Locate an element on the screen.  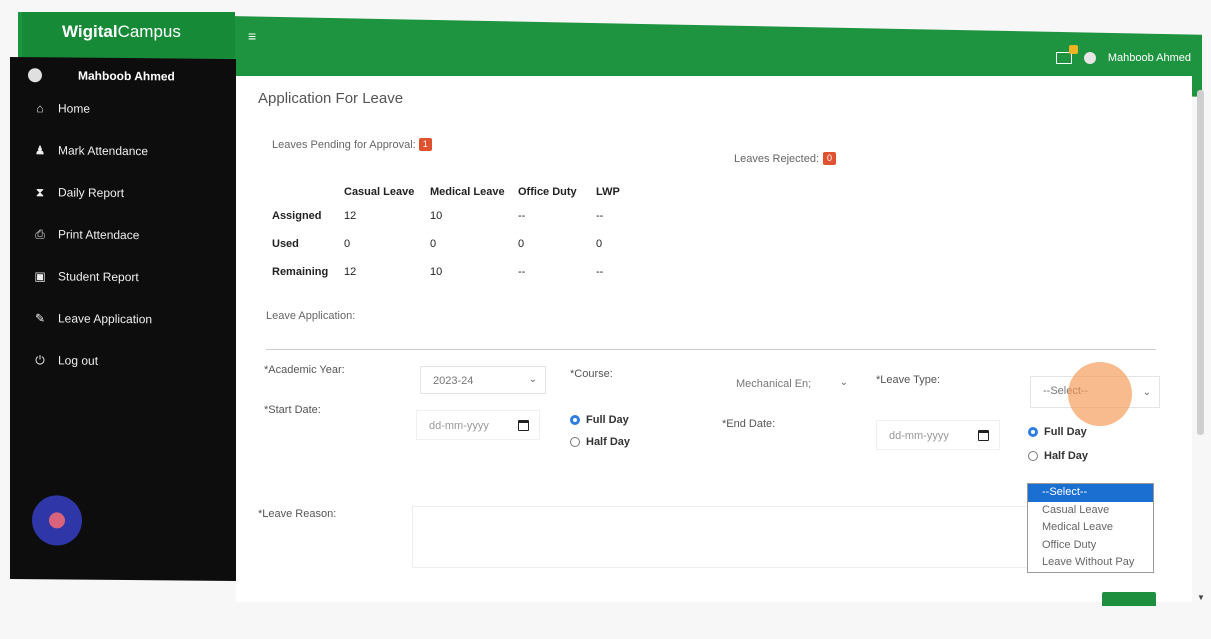
page-title: Application For Leave is located at coordinates (331, 98).